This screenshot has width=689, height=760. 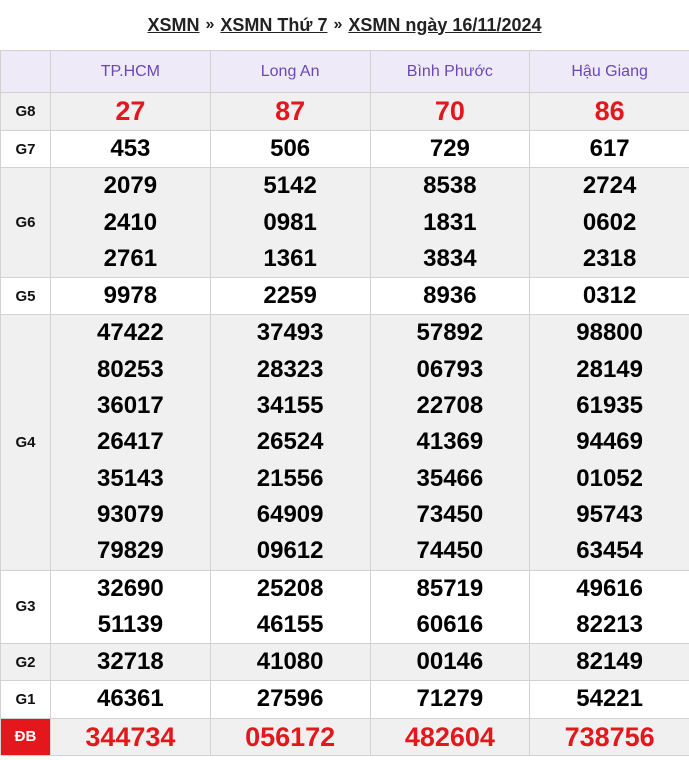 What do you see at coordinates (25, 149) in the screenshot?
I see `prize-label: G7` at bounding box center [25, 149].